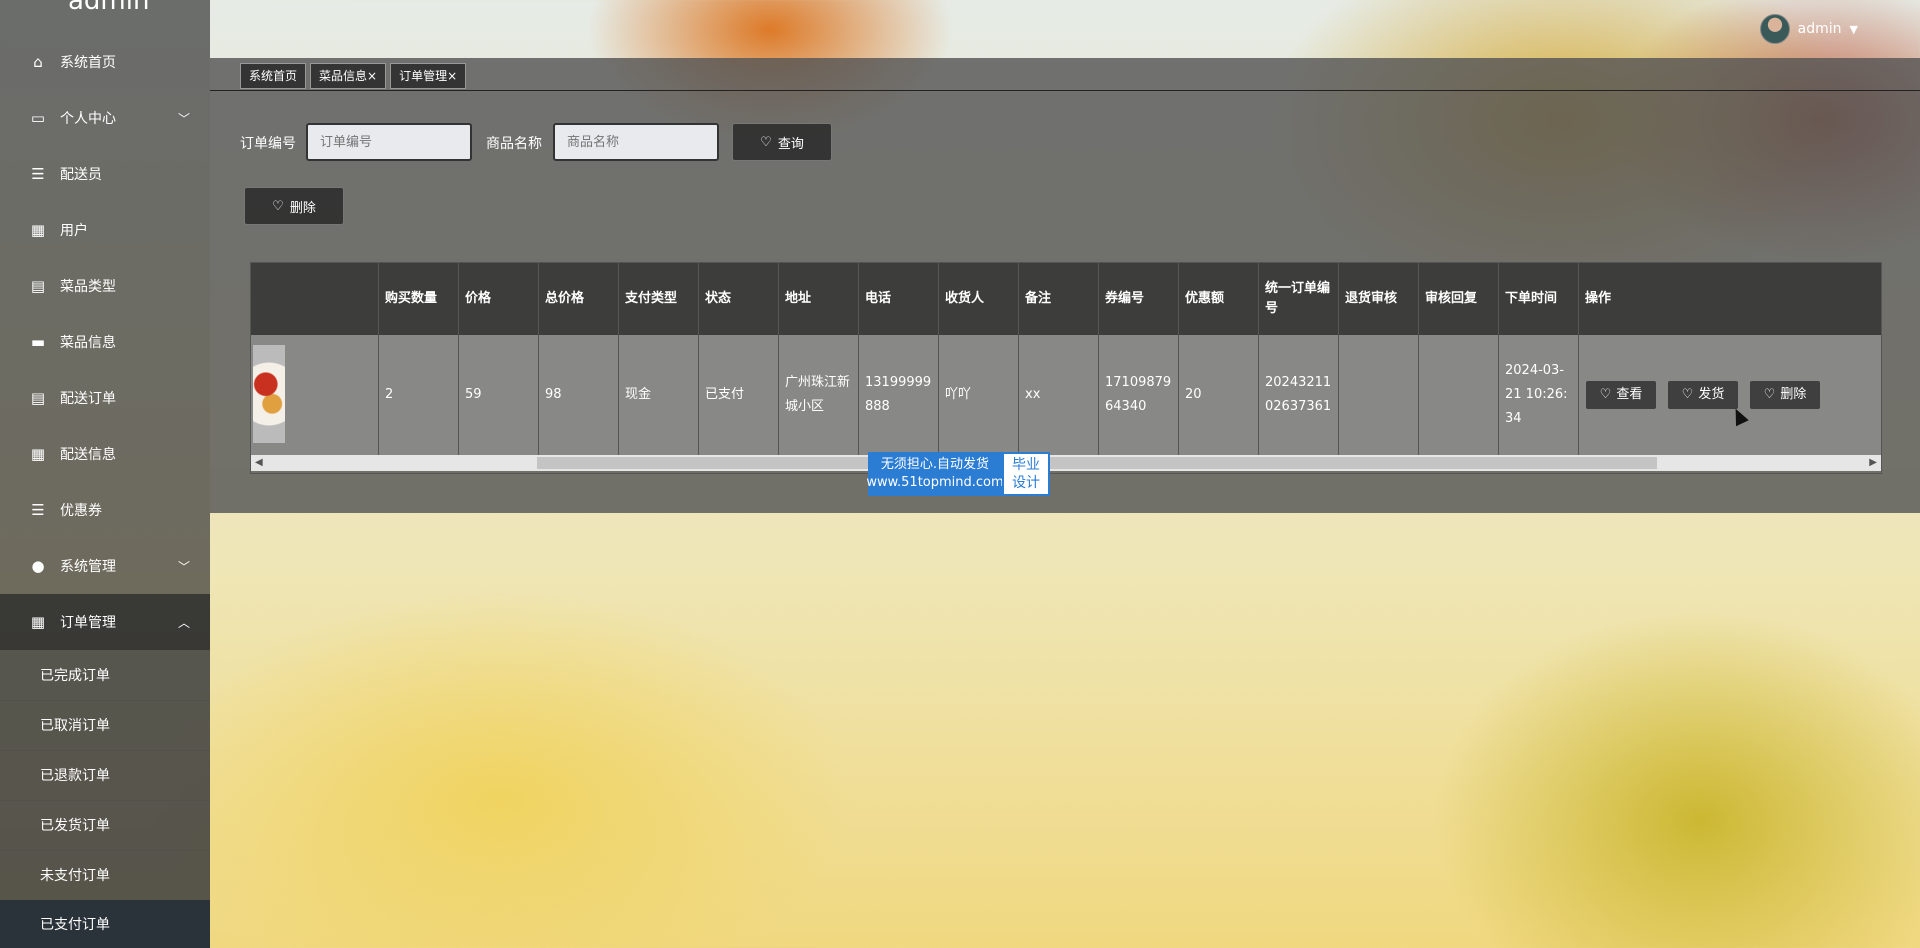  What do you see at coordinates (109, 8) in the screenshot?
I see `brand-title: admin` at bounding box center [109, 8].